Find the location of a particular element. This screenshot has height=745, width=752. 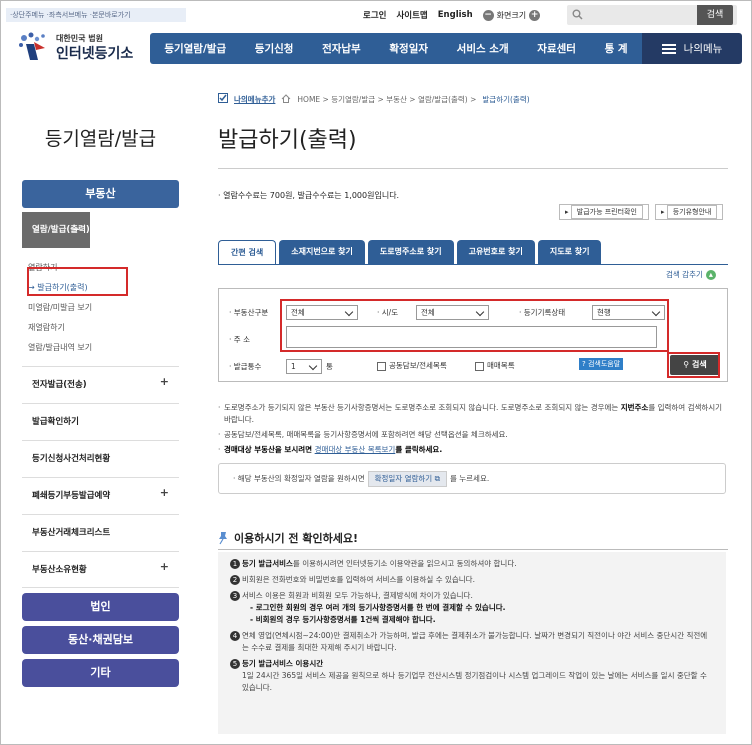

tab-road-address: 도로명주소로 찾기 is located at coordinates (410, 252).